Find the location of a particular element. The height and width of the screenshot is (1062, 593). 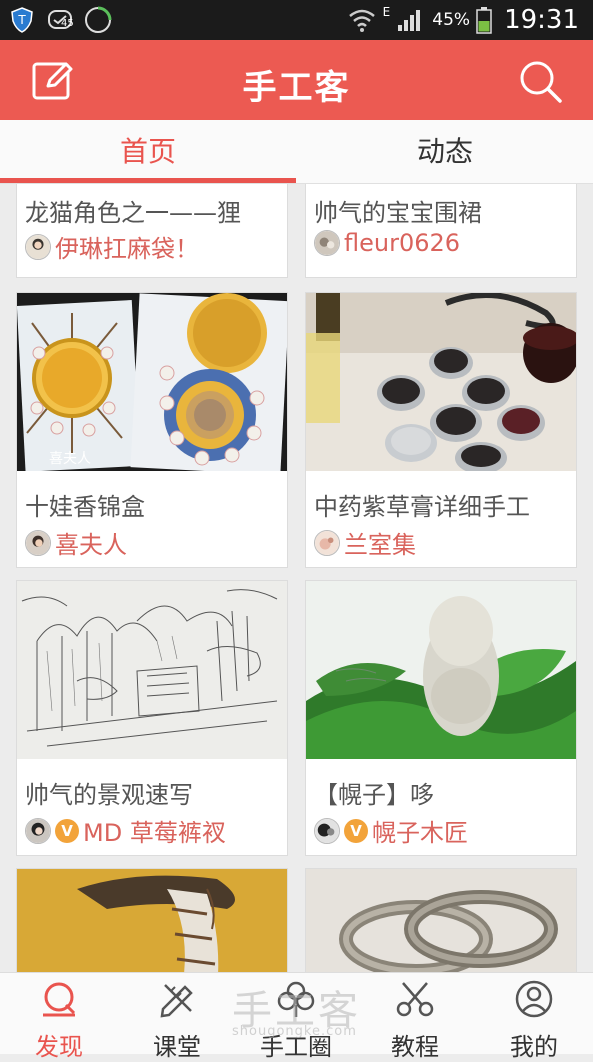

discover-icon is located at coordinates (59, 999).